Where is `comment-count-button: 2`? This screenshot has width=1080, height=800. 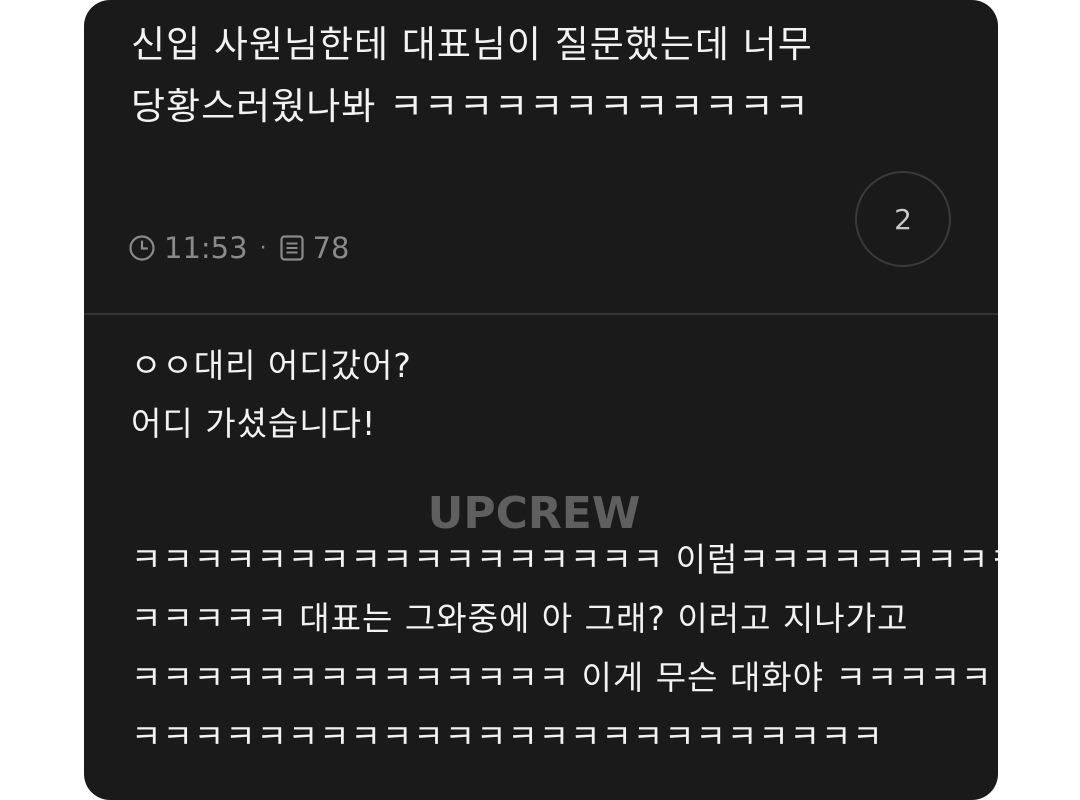 comment-count-button: 2 is located at coordinates (903, 219).